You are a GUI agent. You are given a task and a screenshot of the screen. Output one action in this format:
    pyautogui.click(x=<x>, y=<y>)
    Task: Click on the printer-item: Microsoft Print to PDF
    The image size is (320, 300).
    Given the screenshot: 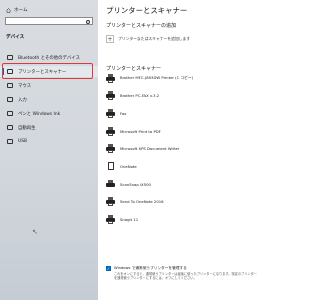 What is the action you would take?
    pyautogui.click(x=133, y=131)
    